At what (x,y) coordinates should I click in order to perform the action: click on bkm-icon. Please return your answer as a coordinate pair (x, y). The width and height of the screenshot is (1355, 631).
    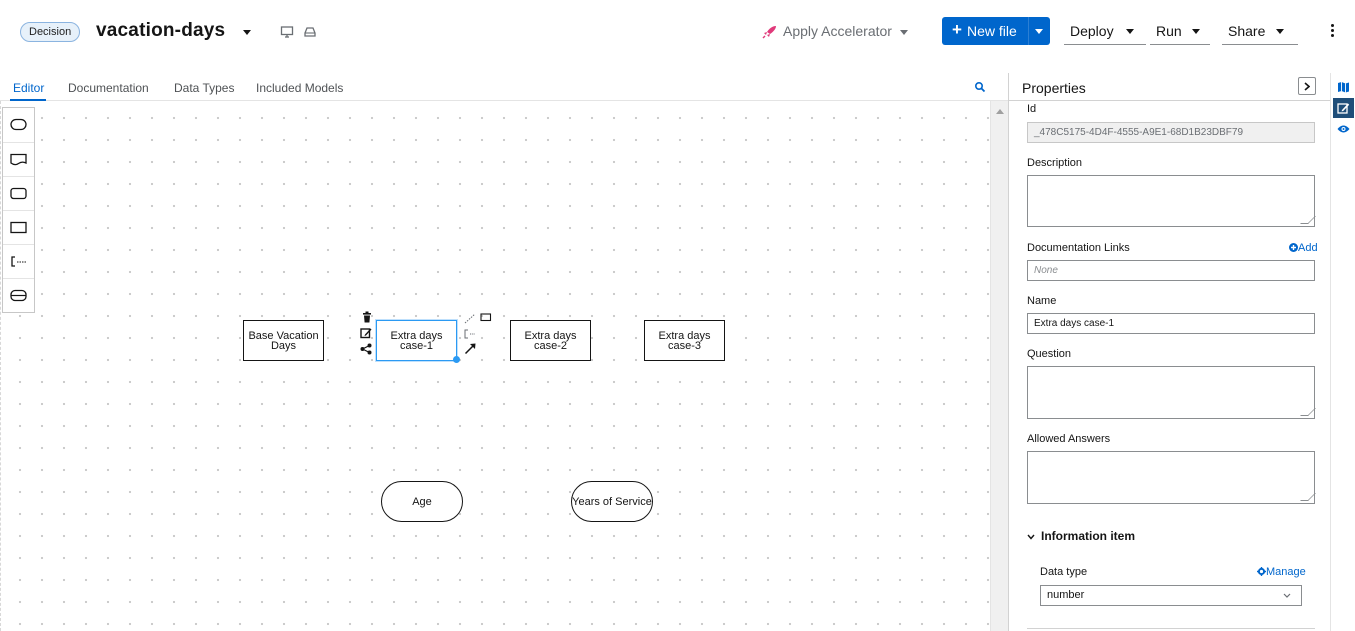
    Looking at the image, I should click on (18, 193).